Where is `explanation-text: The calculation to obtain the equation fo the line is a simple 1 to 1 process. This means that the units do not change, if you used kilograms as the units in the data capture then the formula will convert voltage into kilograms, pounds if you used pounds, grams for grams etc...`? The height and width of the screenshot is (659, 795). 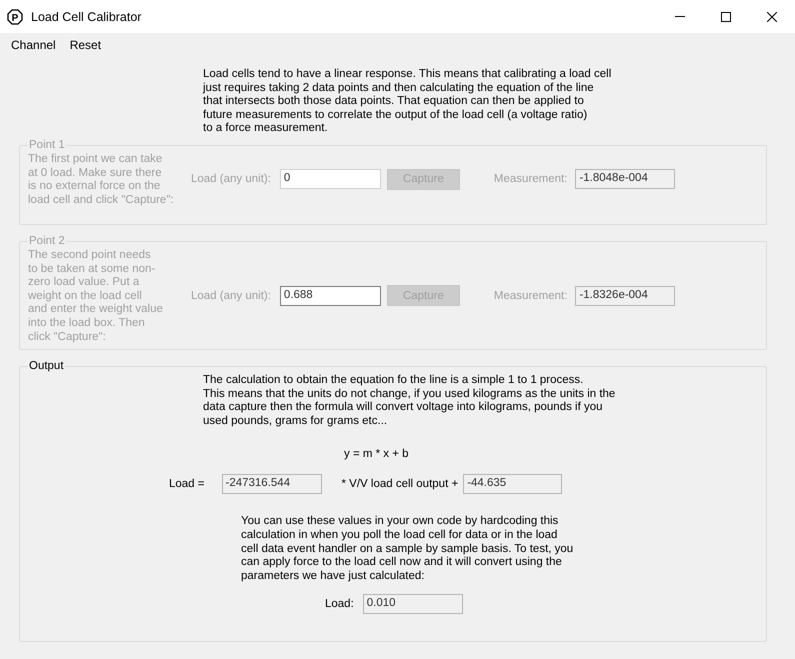
explanation-text: The calculation to obtain the equation fo the line is a simple 1 to 1 process. This means that the units do not change, if you used kilograms as the units in the data capture then the formula will convert voltage into kilograms, pounds if you used pounds, grams for grams etc... is located at coordinates (409, 401).